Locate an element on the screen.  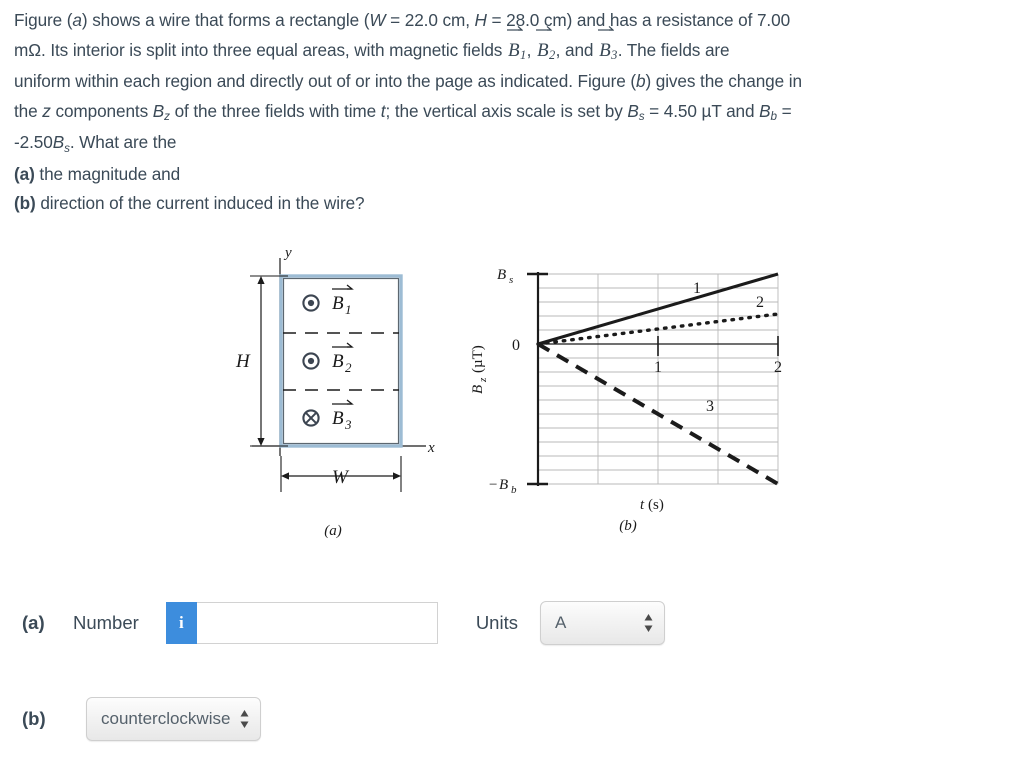
text-fragment: -2.50 is located at coordinates (33, 142).